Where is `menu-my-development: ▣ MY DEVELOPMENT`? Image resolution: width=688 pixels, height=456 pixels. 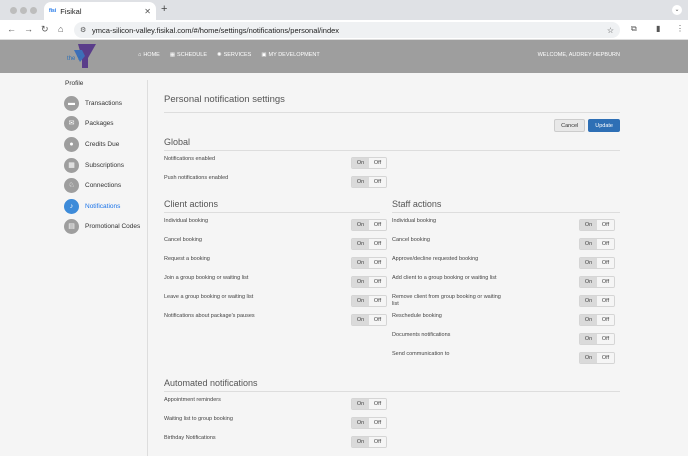 menu-my-development: ▣ MY DEVELOPMENT is located at coordinates (290, 55).